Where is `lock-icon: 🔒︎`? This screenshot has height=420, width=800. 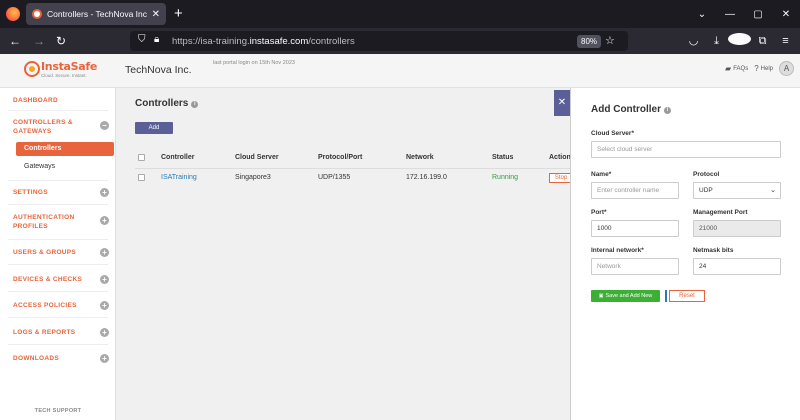
lock-icon: 🔒︎ is located at coordinates (156, 39).